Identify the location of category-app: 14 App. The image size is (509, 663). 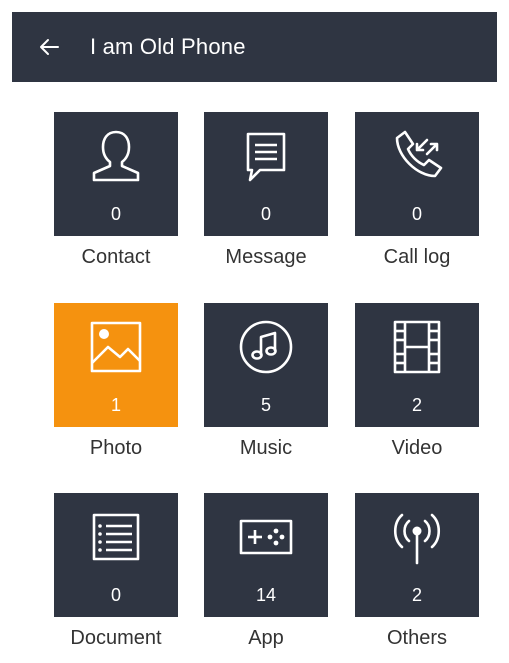
(266, 578).